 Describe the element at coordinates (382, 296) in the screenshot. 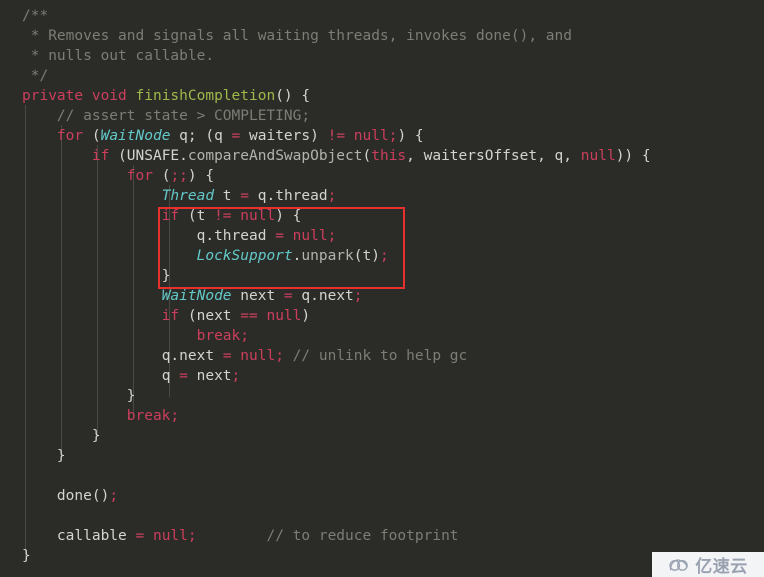

I see `code-line: WaitNode next = q.next;` at that location.